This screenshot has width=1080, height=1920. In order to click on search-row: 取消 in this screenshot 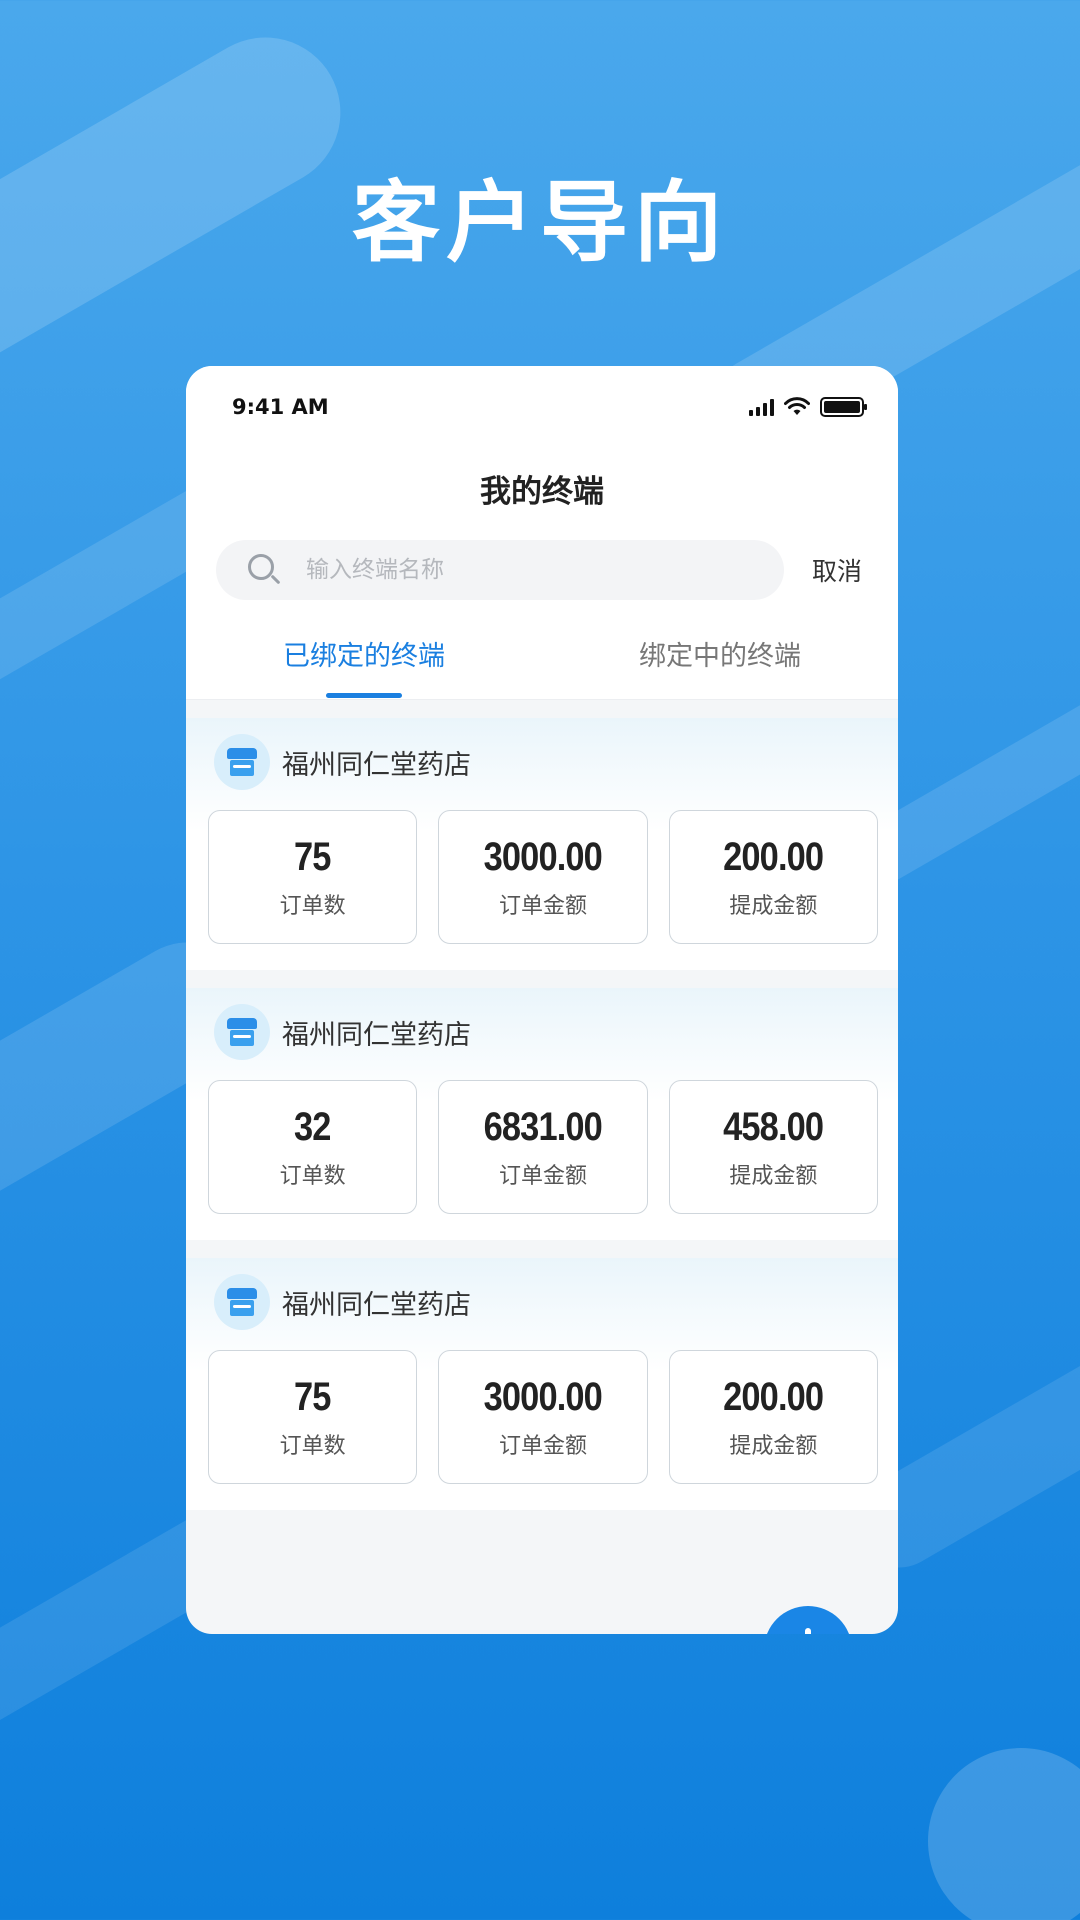, I will do `click(543, 570)`.